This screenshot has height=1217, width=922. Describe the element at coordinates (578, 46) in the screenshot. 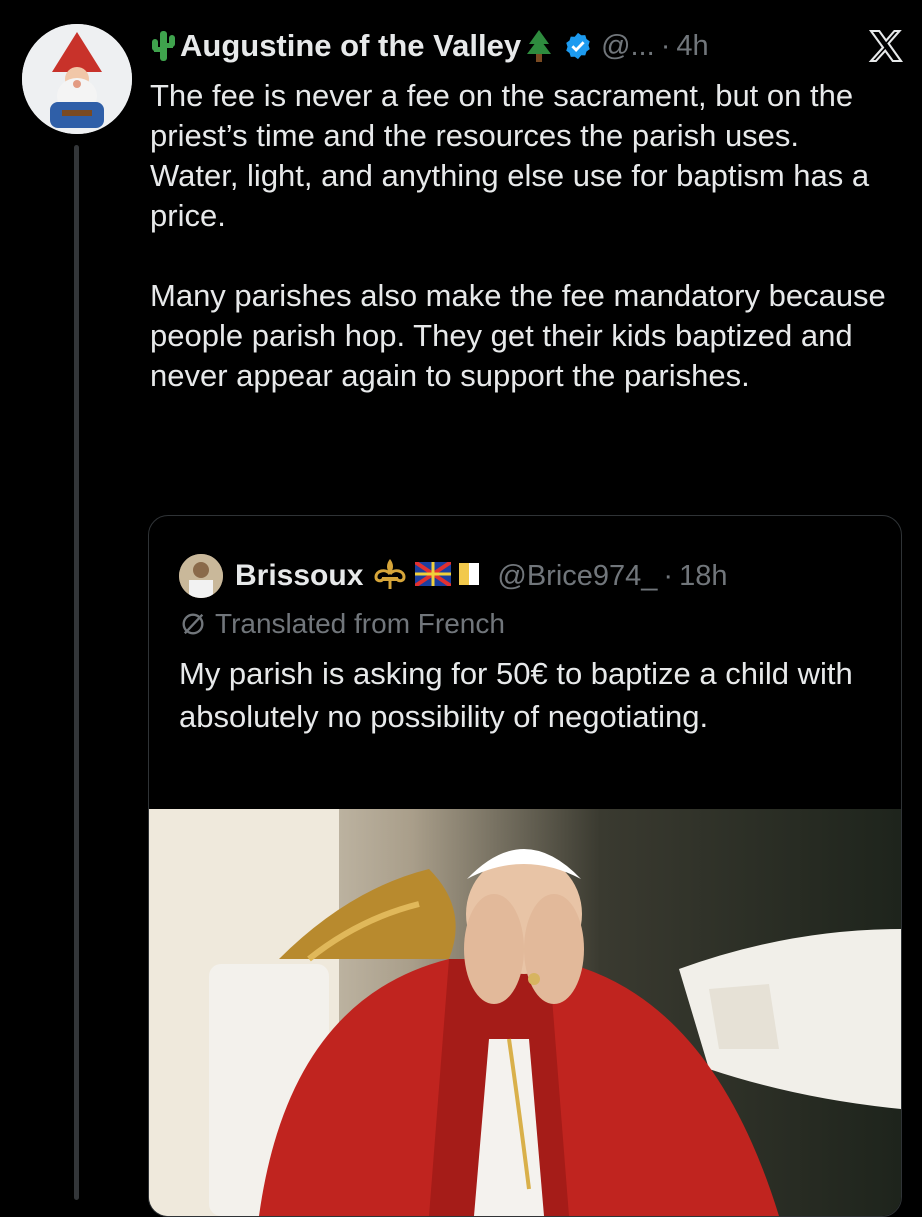

I see `verified-badge-icon` at that location.